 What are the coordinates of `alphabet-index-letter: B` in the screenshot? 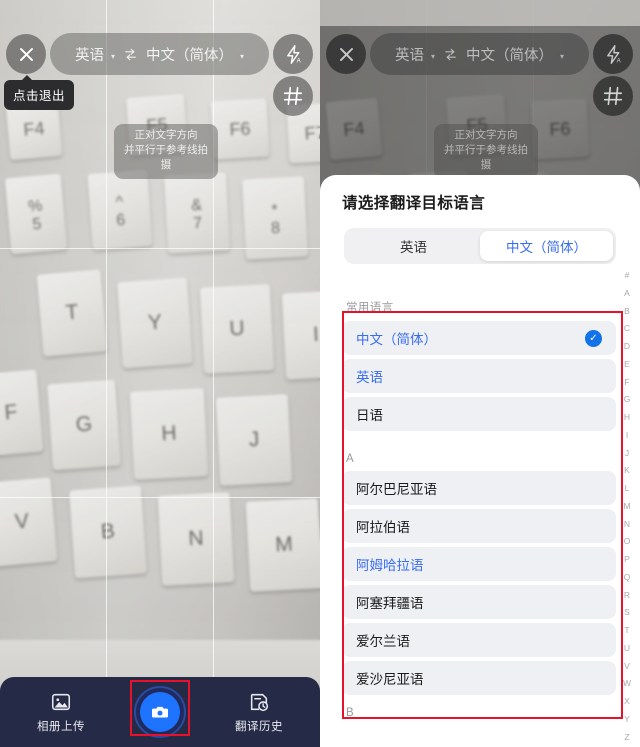 It's located at (627, 311).